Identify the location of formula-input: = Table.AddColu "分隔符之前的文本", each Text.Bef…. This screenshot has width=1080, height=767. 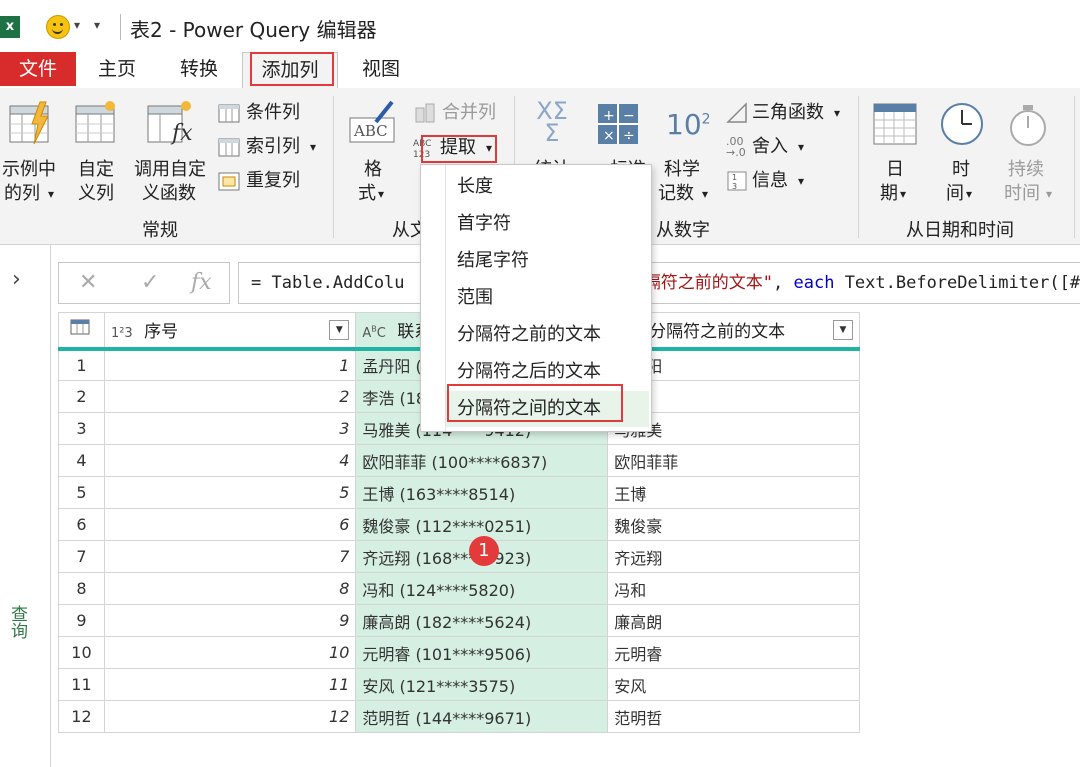
(659, 283).